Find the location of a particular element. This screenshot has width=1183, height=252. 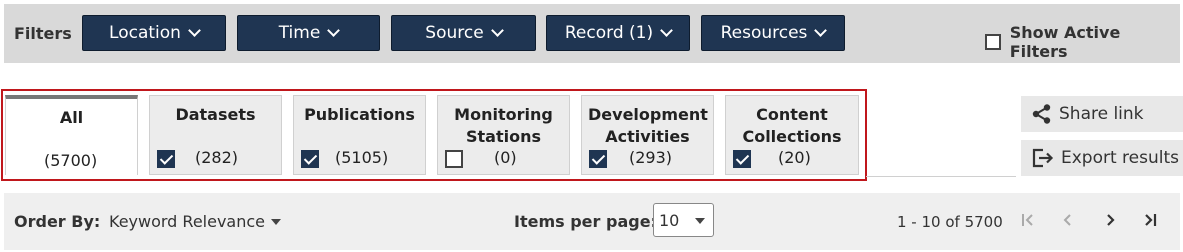

time-filter-label: Time is located at coordinates (299, 33).